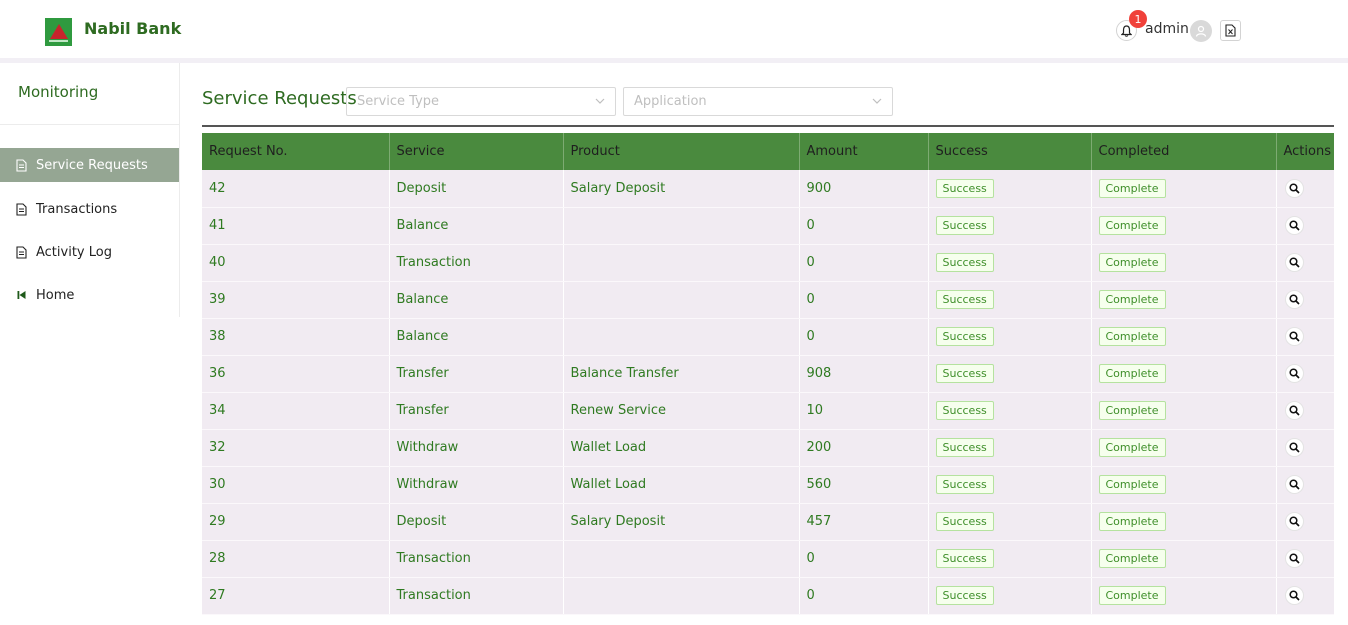  What do you see at coordinates (864, 485) in the screenshot?
I see `cell-amount: 560` at bounding box center [864, 485].